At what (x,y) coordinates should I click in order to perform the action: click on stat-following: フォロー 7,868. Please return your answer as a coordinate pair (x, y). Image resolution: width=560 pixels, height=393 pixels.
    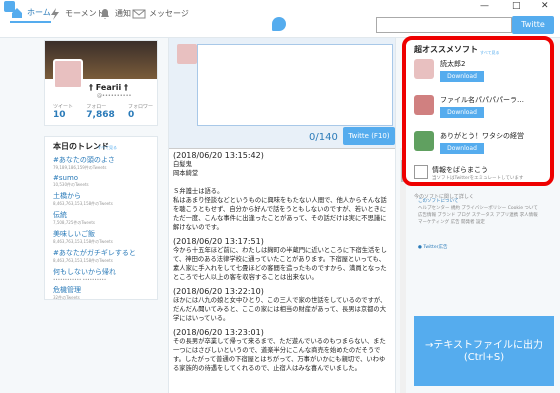
    Looking at the image, I should click on (100, 111).